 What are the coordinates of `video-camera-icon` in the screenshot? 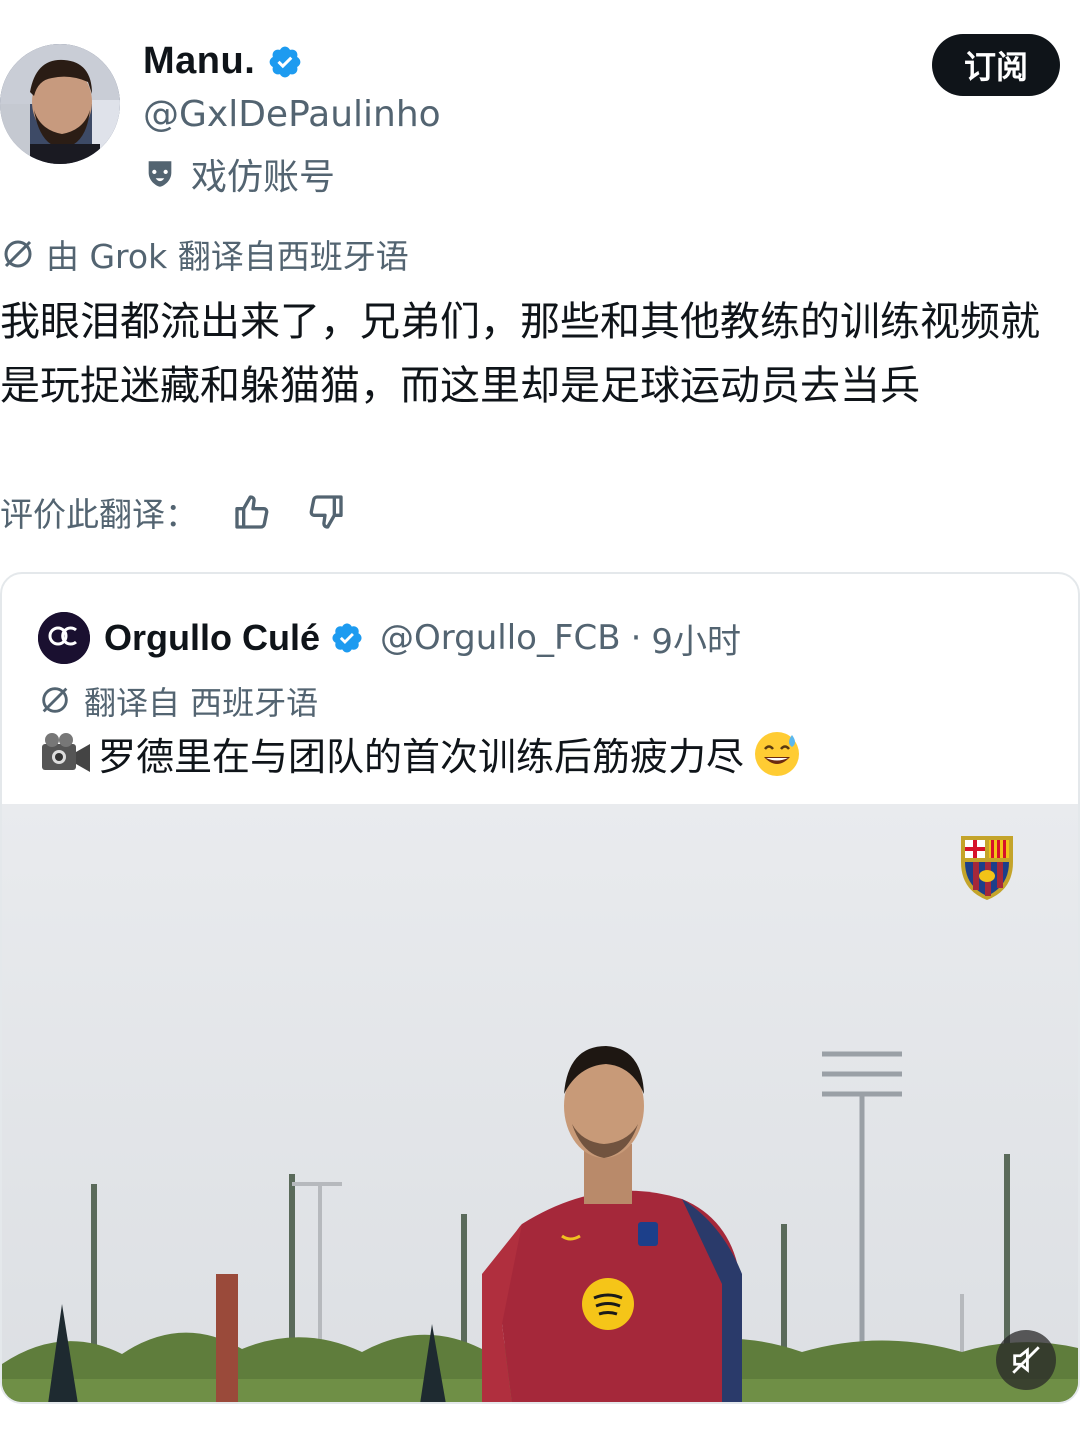 It's located at (66, 754).